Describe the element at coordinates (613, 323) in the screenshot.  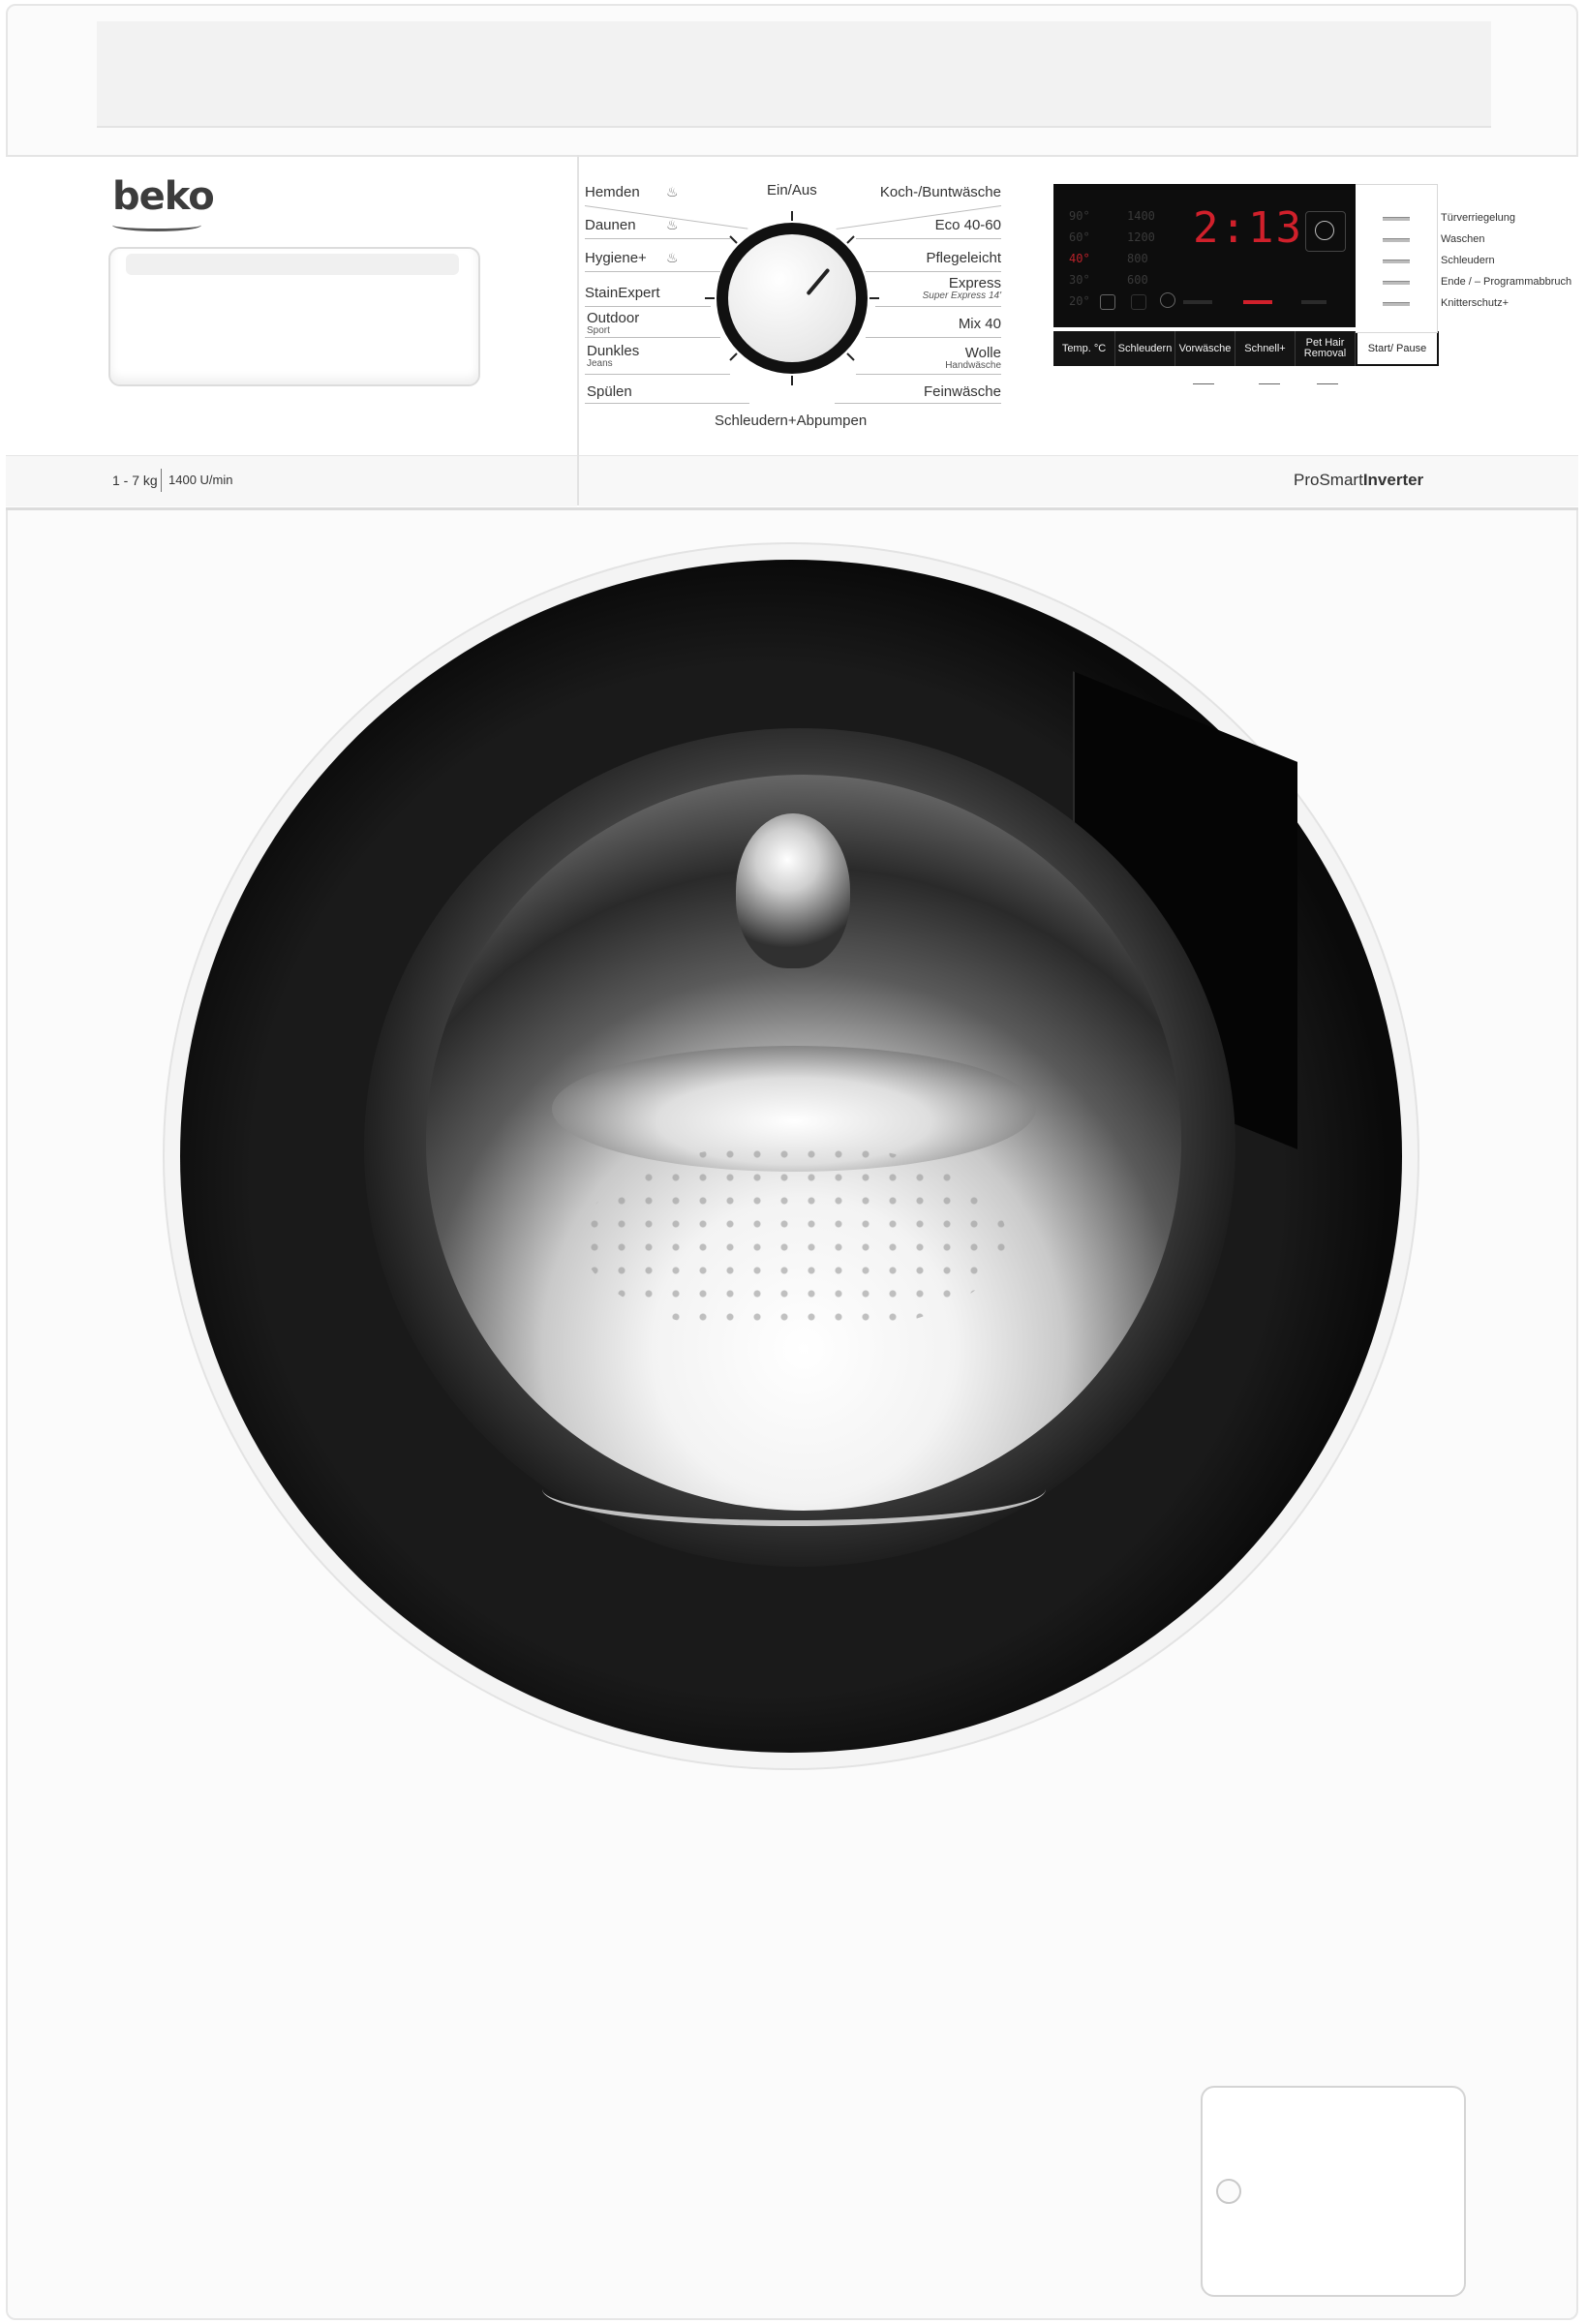
I see `program-outdoor: Outdoor Sport` at that location.